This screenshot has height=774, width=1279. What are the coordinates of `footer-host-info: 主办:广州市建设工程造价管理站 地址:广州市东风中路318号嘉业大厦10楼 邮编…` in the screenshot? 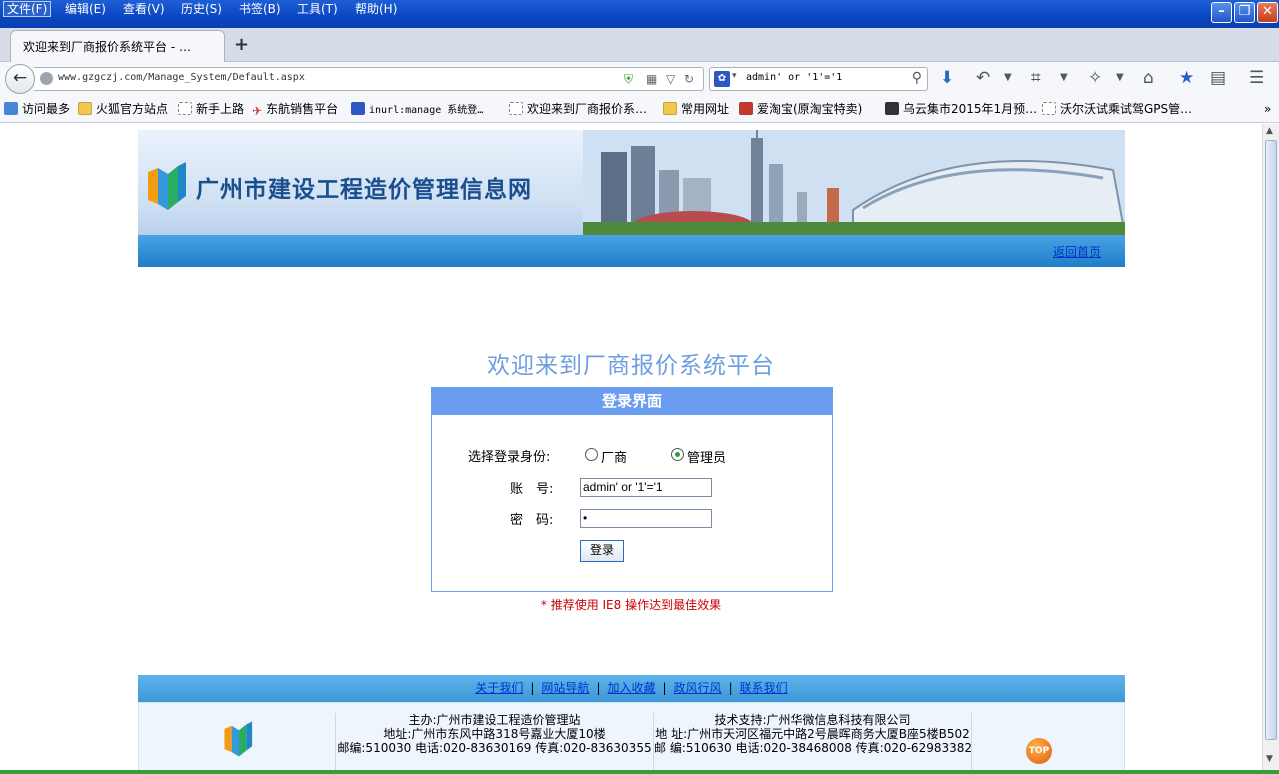 It's located at (494, 741).